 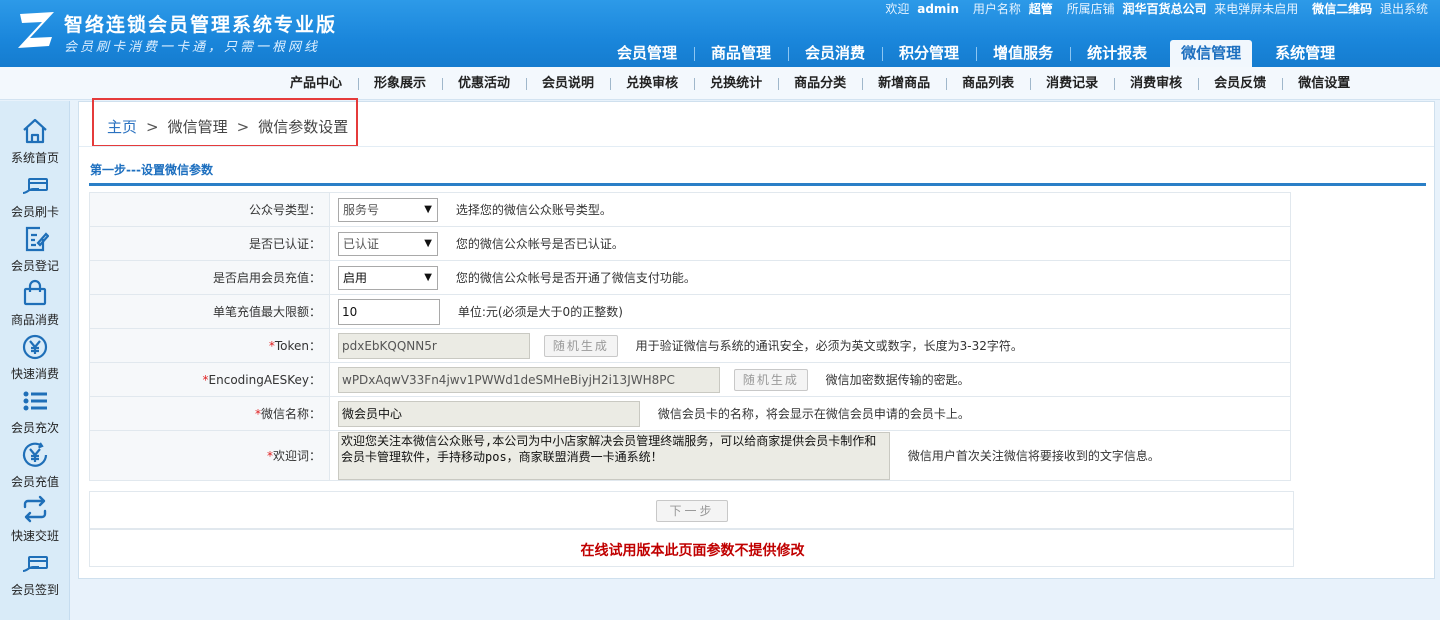 What do you see at coordinates (996, 9) in the screenshot?
I see `username-label: 用户名称` at bounding box center [996, 9].